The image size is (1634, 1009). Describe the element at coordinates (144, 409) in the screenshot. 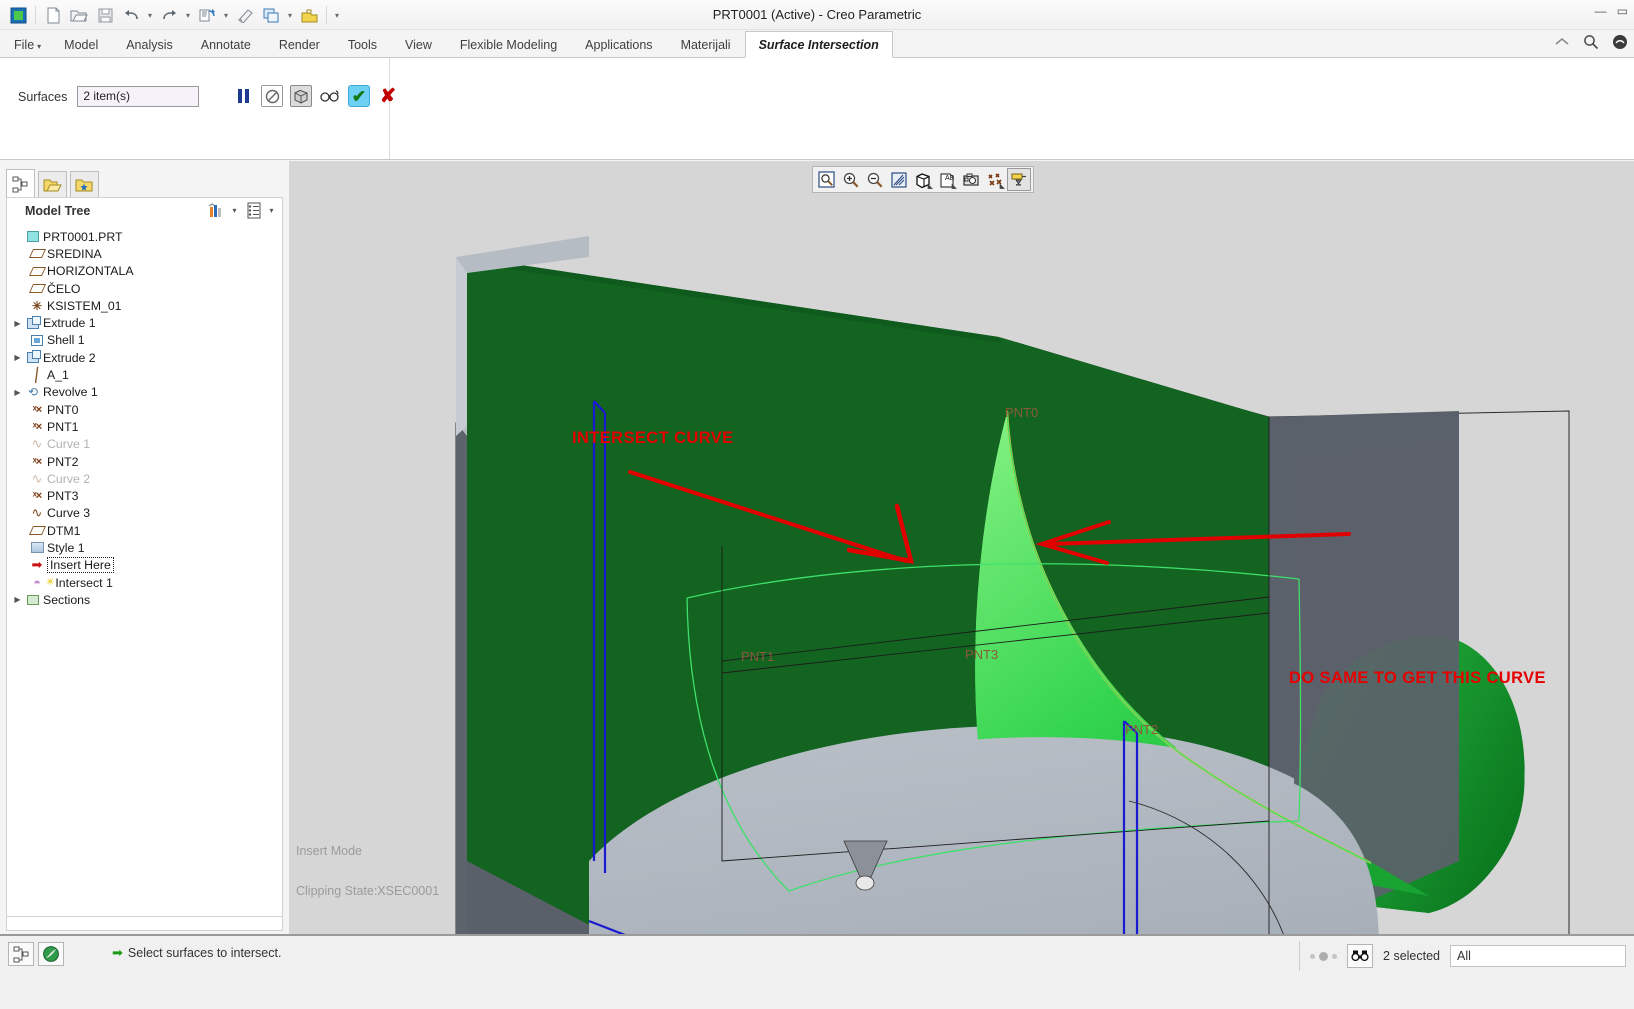

I see `tree-item-pnt0: ˣ× PNT0` at that location.